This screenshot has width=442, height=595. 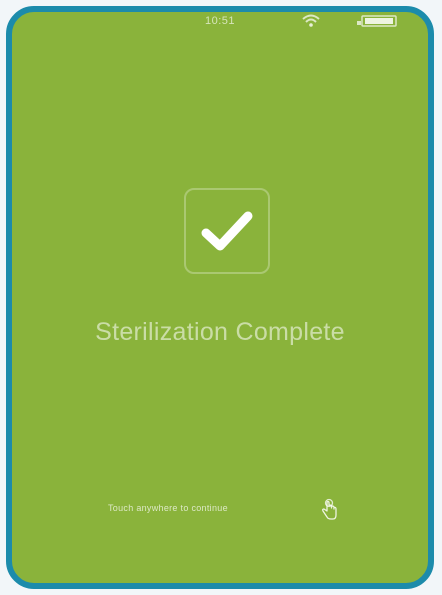 I want to click on hand-touch-icon, so click(x=329, y=509).